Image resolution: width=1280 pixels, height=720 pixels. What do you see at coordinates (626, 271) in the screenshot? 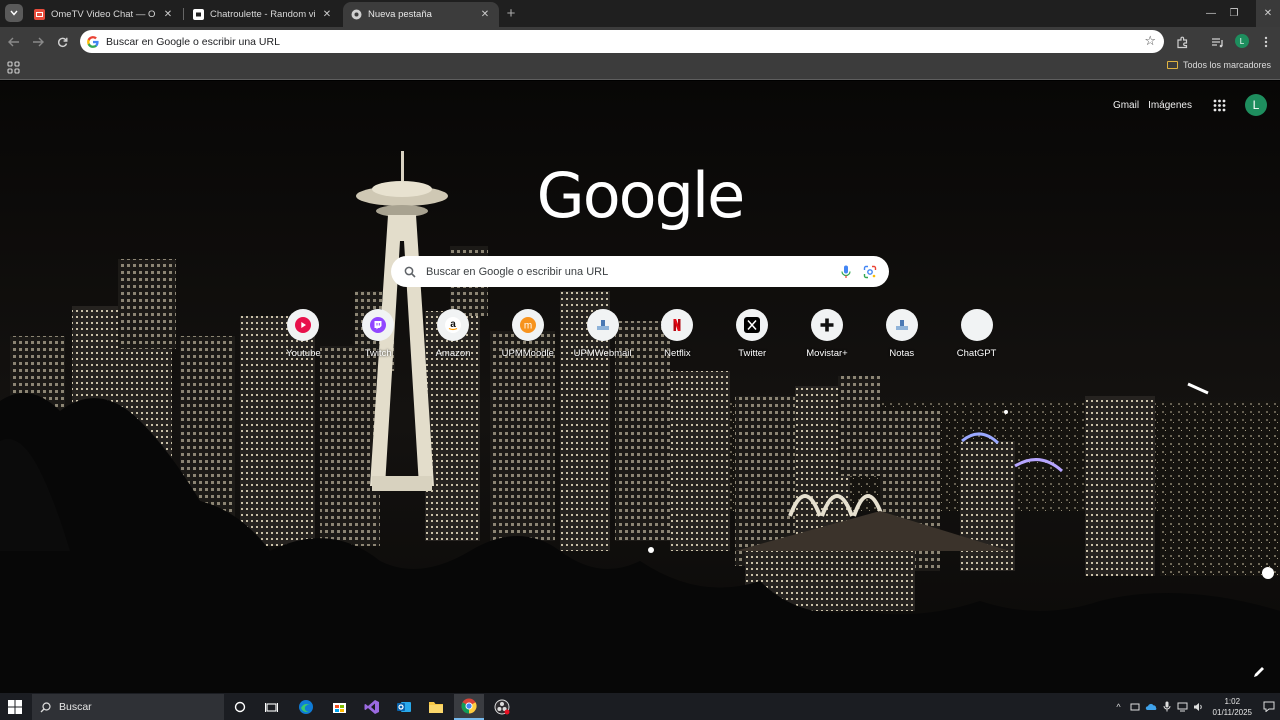
I see `ntp-search-input` at bounding box center [626, 271].